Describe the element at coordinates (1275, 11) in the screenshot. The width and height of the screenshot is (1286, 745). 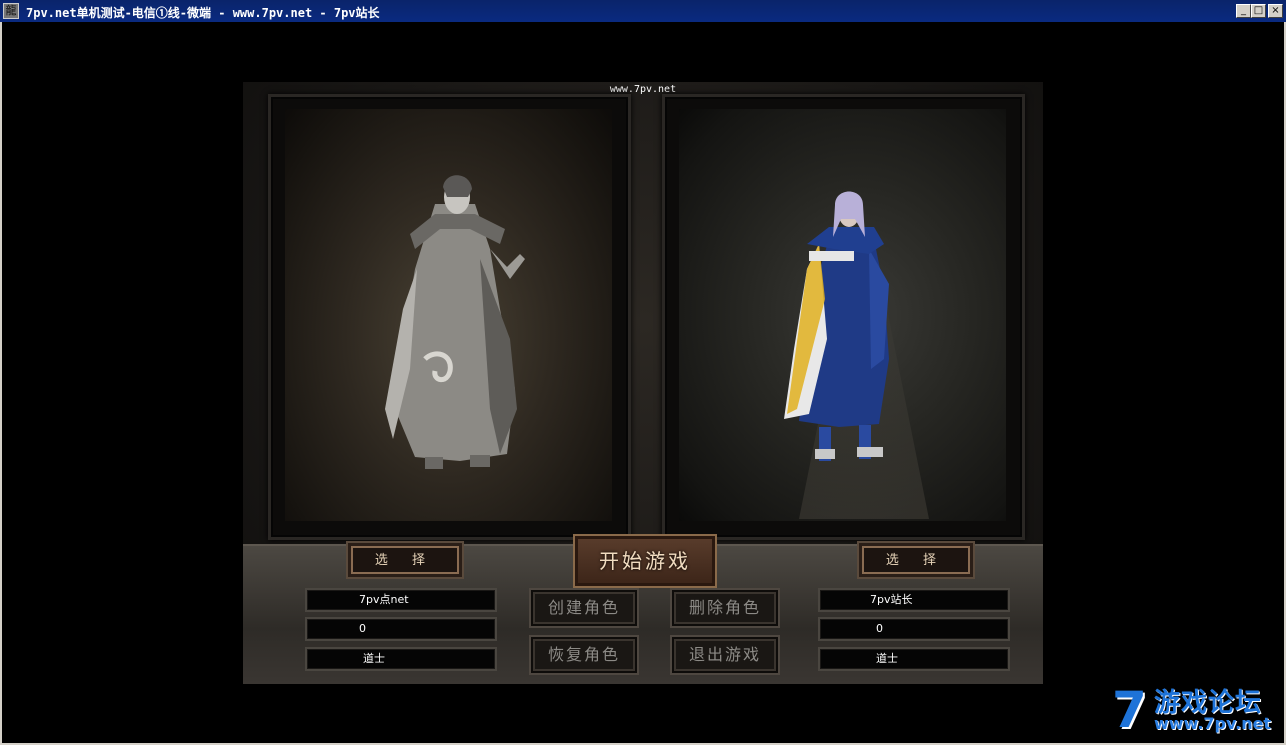
I see `close-button: ×` at that location.